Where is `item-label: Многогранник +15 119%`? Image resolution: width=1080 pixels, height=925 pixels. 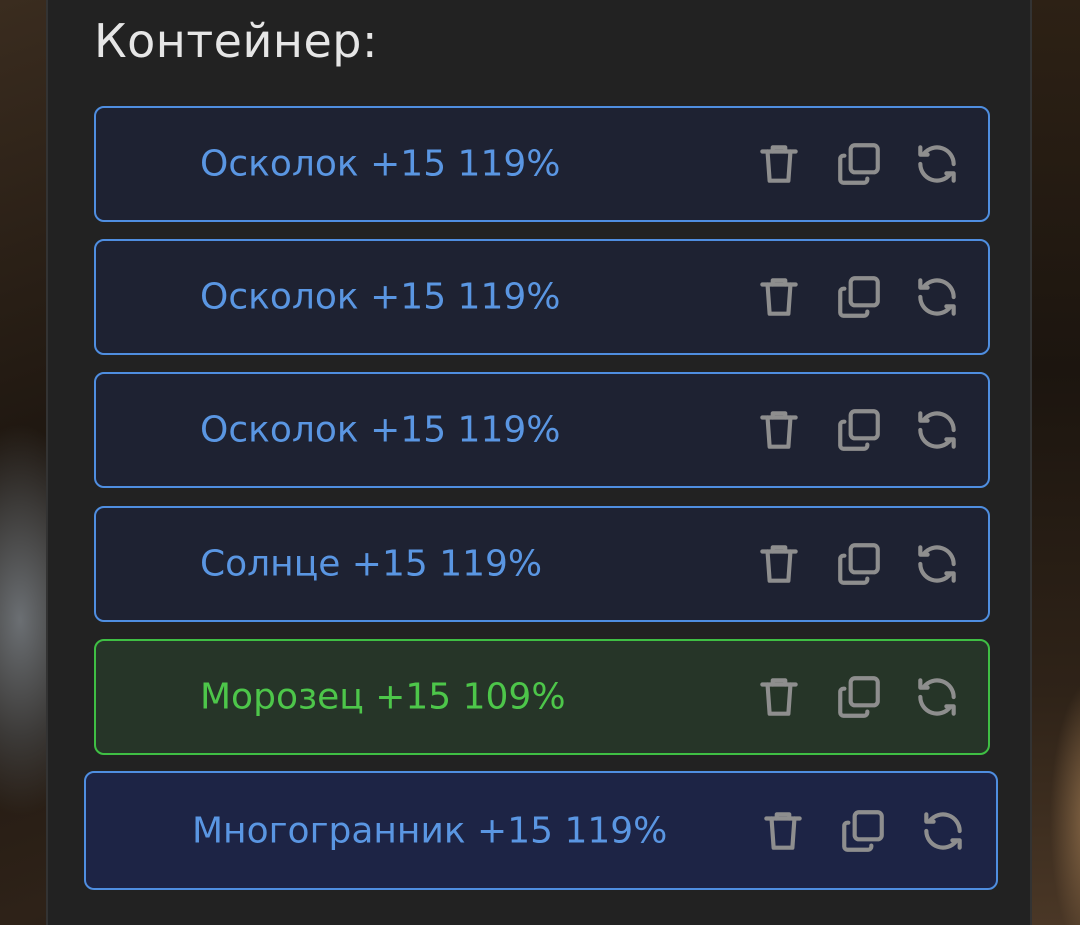 item-label: Многогранник +15 119% is located at coordinates (430, 830).